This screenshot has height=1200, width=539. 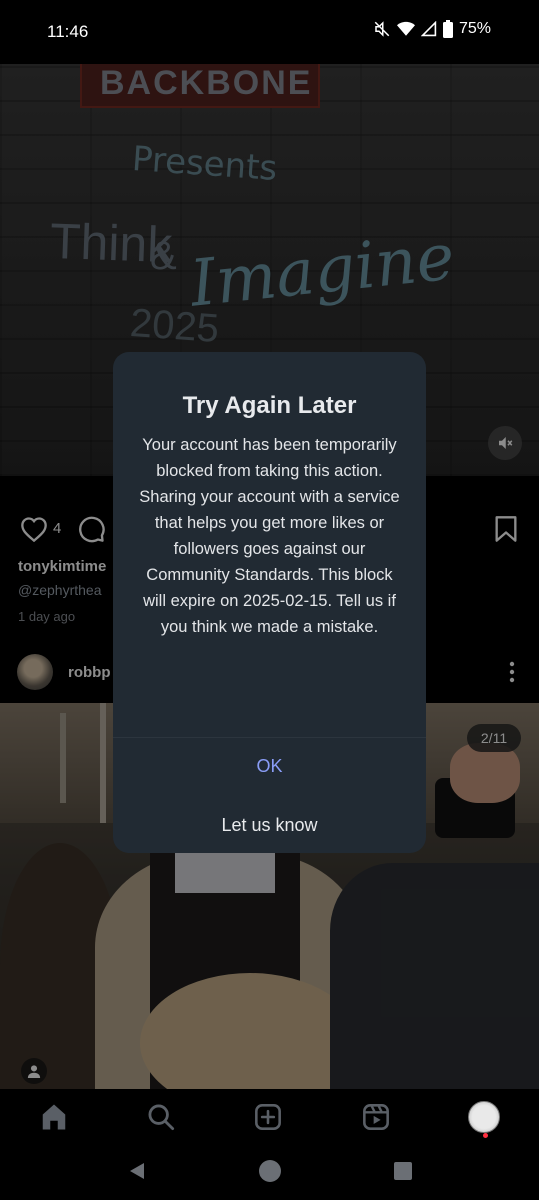 What do you see at coordinates (161, 1117) in the screenshot?
I see `search-icon` at bounding box center [161, 1117].